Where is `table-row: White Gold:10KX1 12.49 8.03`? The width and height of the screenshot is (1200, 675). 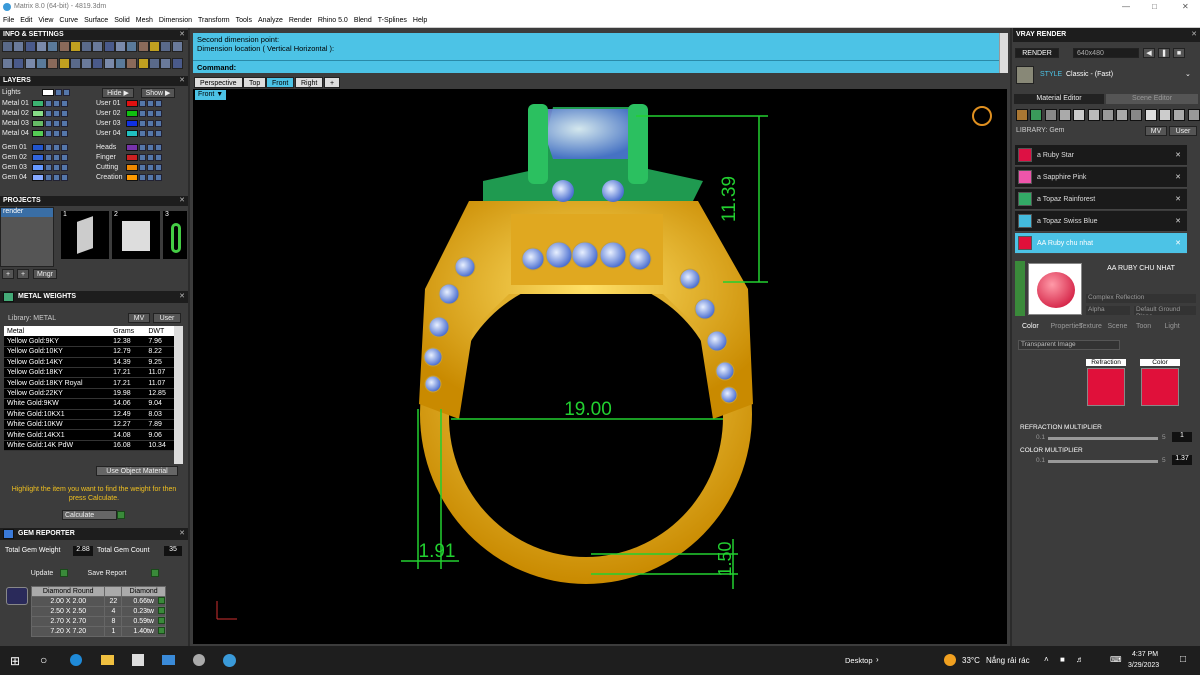
table-row: White Gold:10KX1 12.49 8.03 is located at coordinates (90, 415).